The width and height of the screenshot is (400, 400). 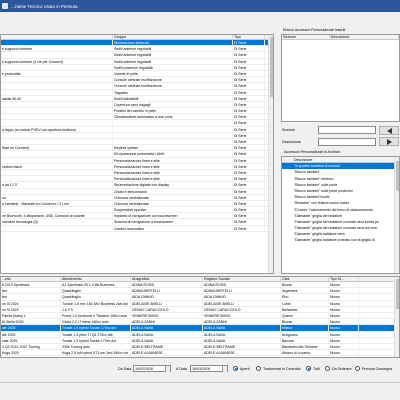 I want to click on da-data-input: 16/02/2026, so click(x=152, y=368).